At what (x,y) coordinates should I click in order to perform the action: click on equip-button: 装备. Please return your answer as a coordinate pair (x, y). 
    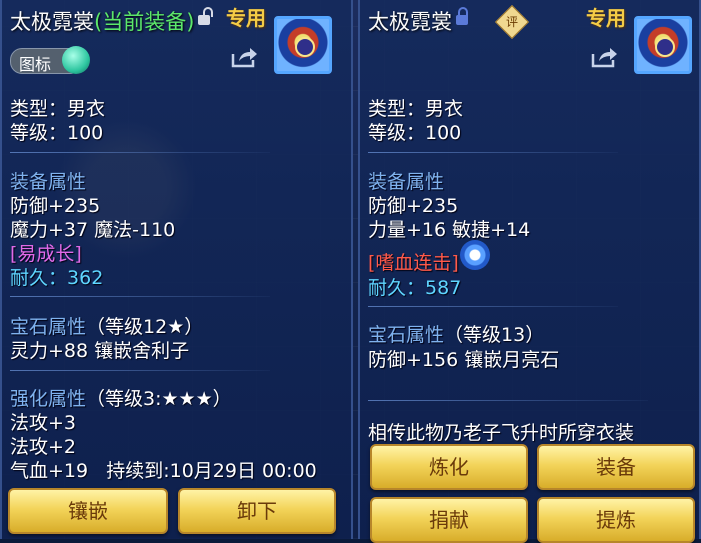
    Looking at the image, I should click on (616, 467).